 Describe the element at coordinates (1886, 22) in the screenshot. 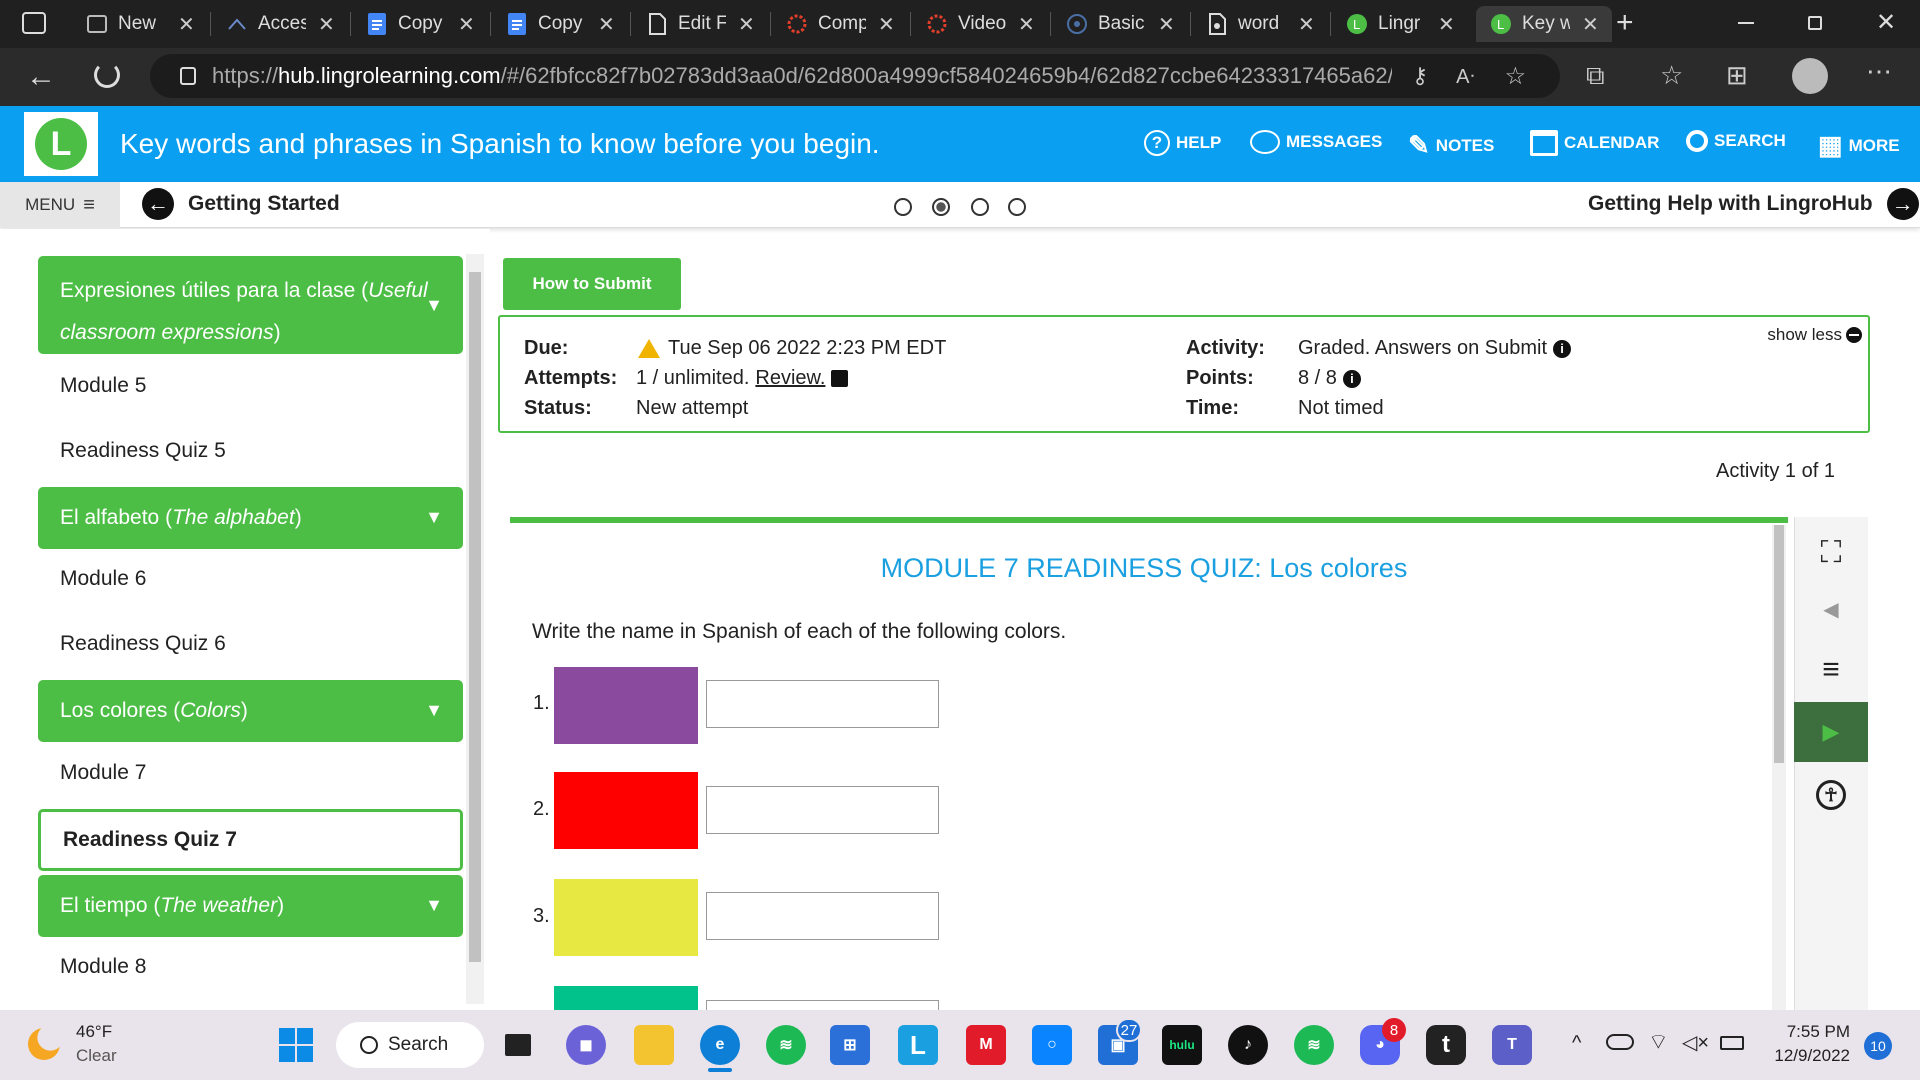

I see `window-close-icon: ✕` at that location.